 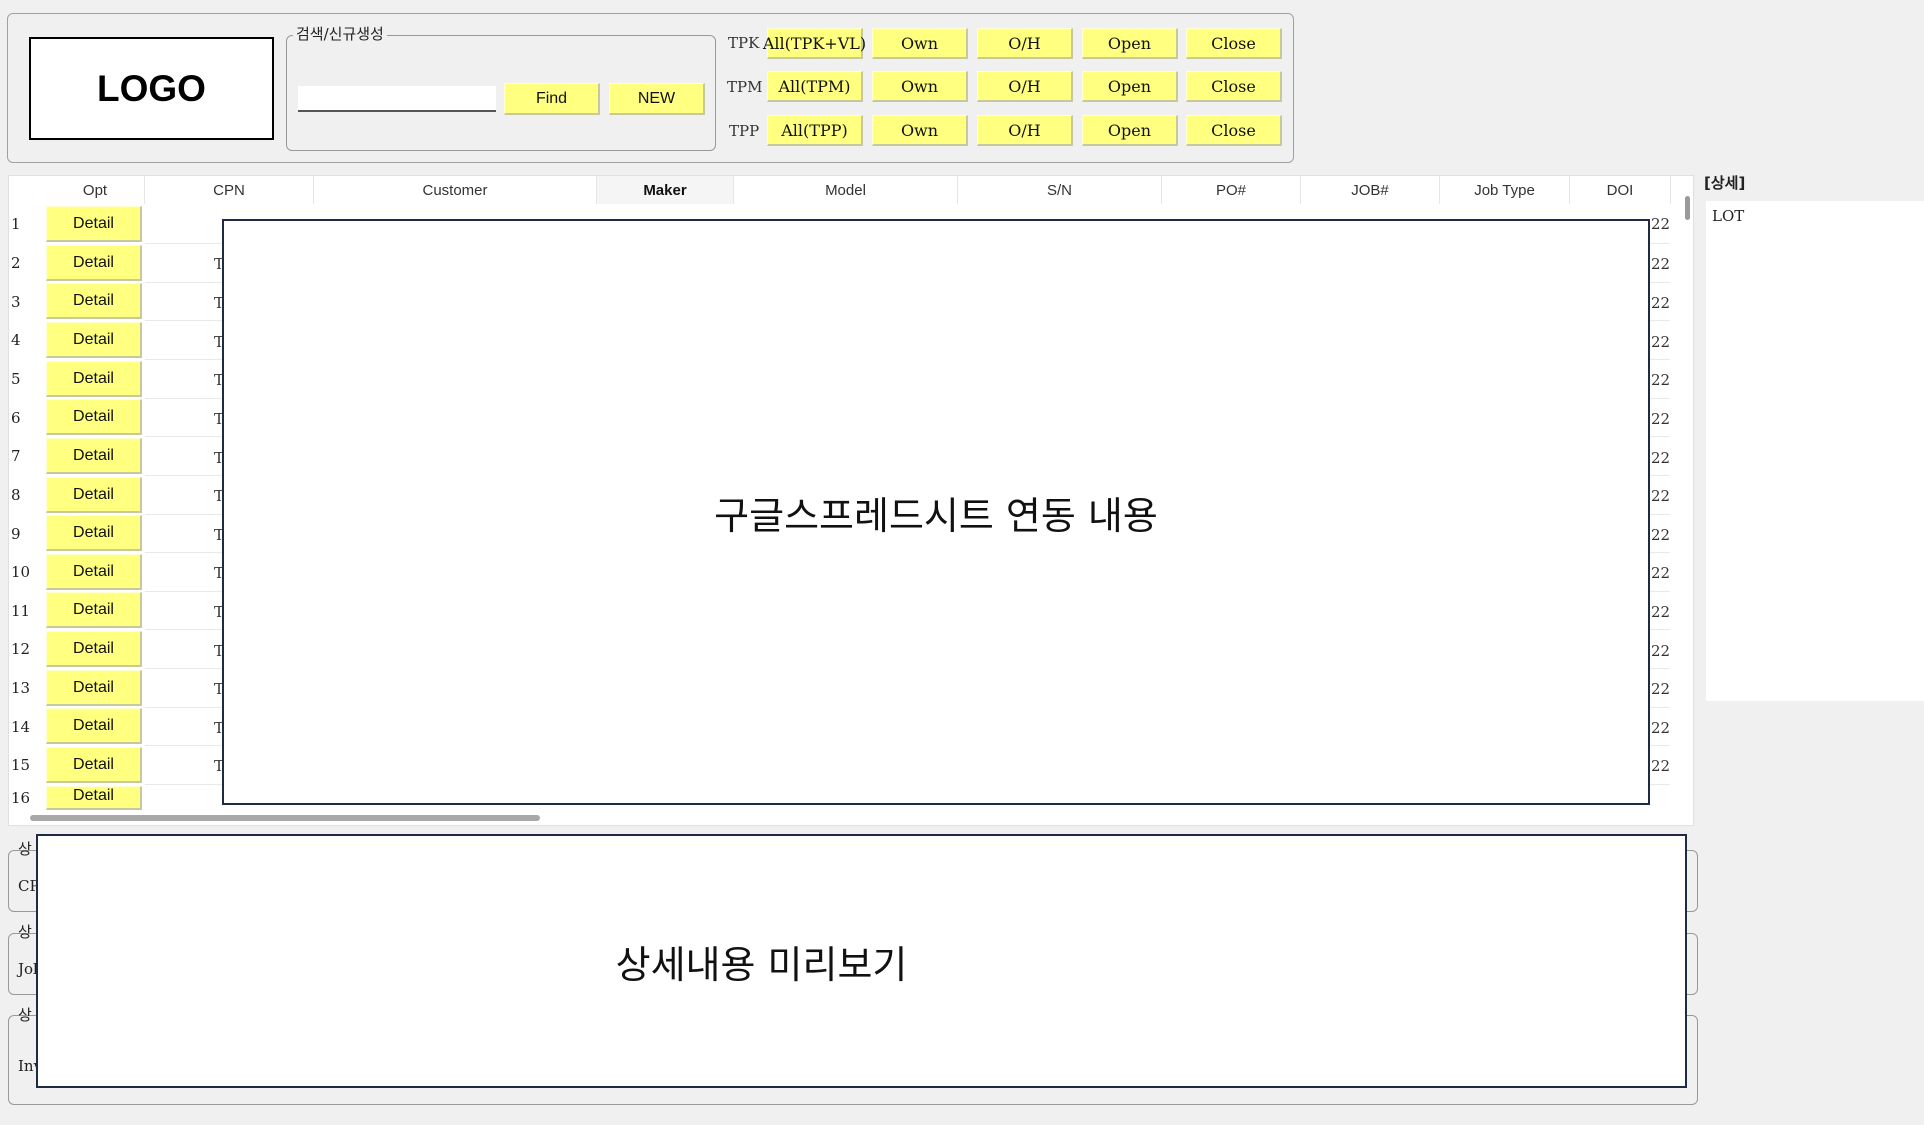 I want to click on tpm-own-button: Own, so click(x=920, y=86).